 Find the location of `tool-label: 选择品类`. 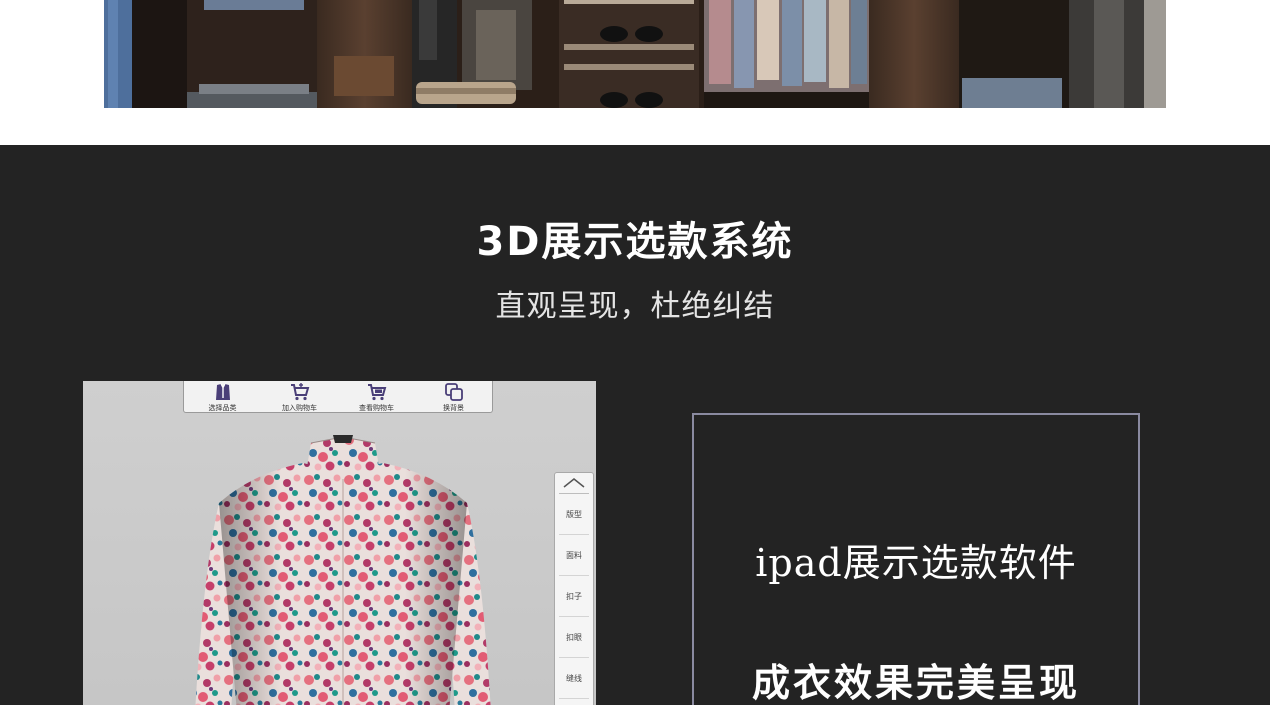

tool-label: 选择品类 is located at coordinates (222, 408).